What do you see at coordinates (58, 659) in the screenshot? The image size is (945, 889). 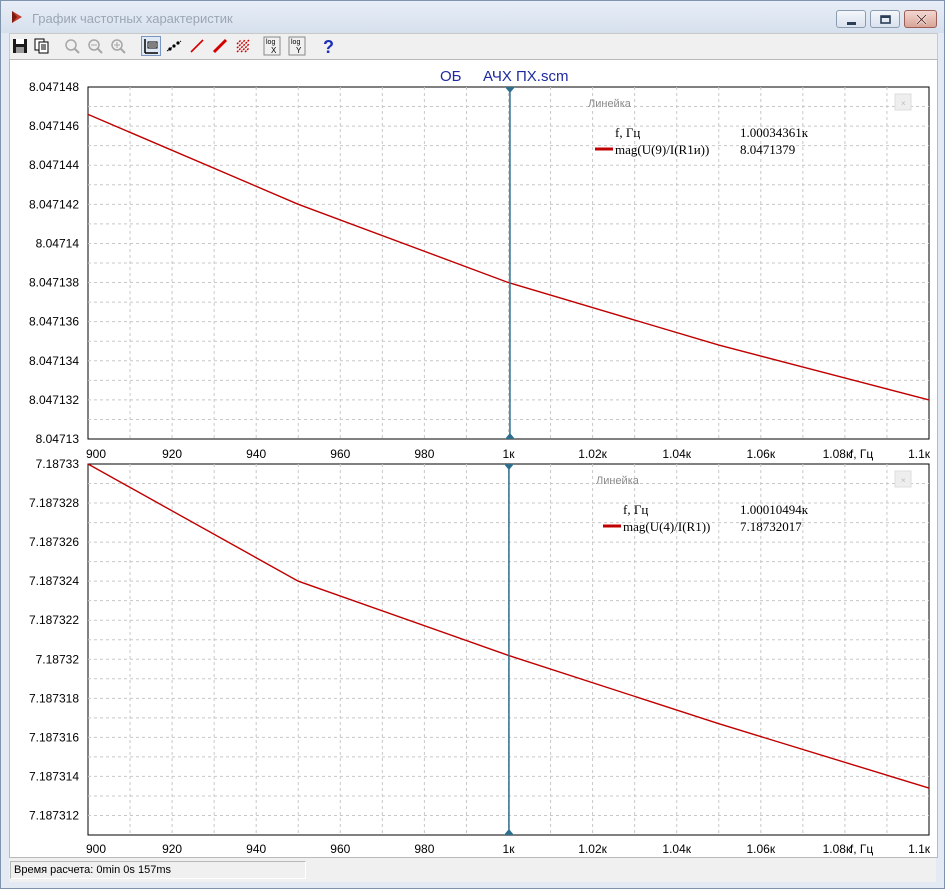 I see `y-tick-label: 7.18732` at bounding box center [58, 659].